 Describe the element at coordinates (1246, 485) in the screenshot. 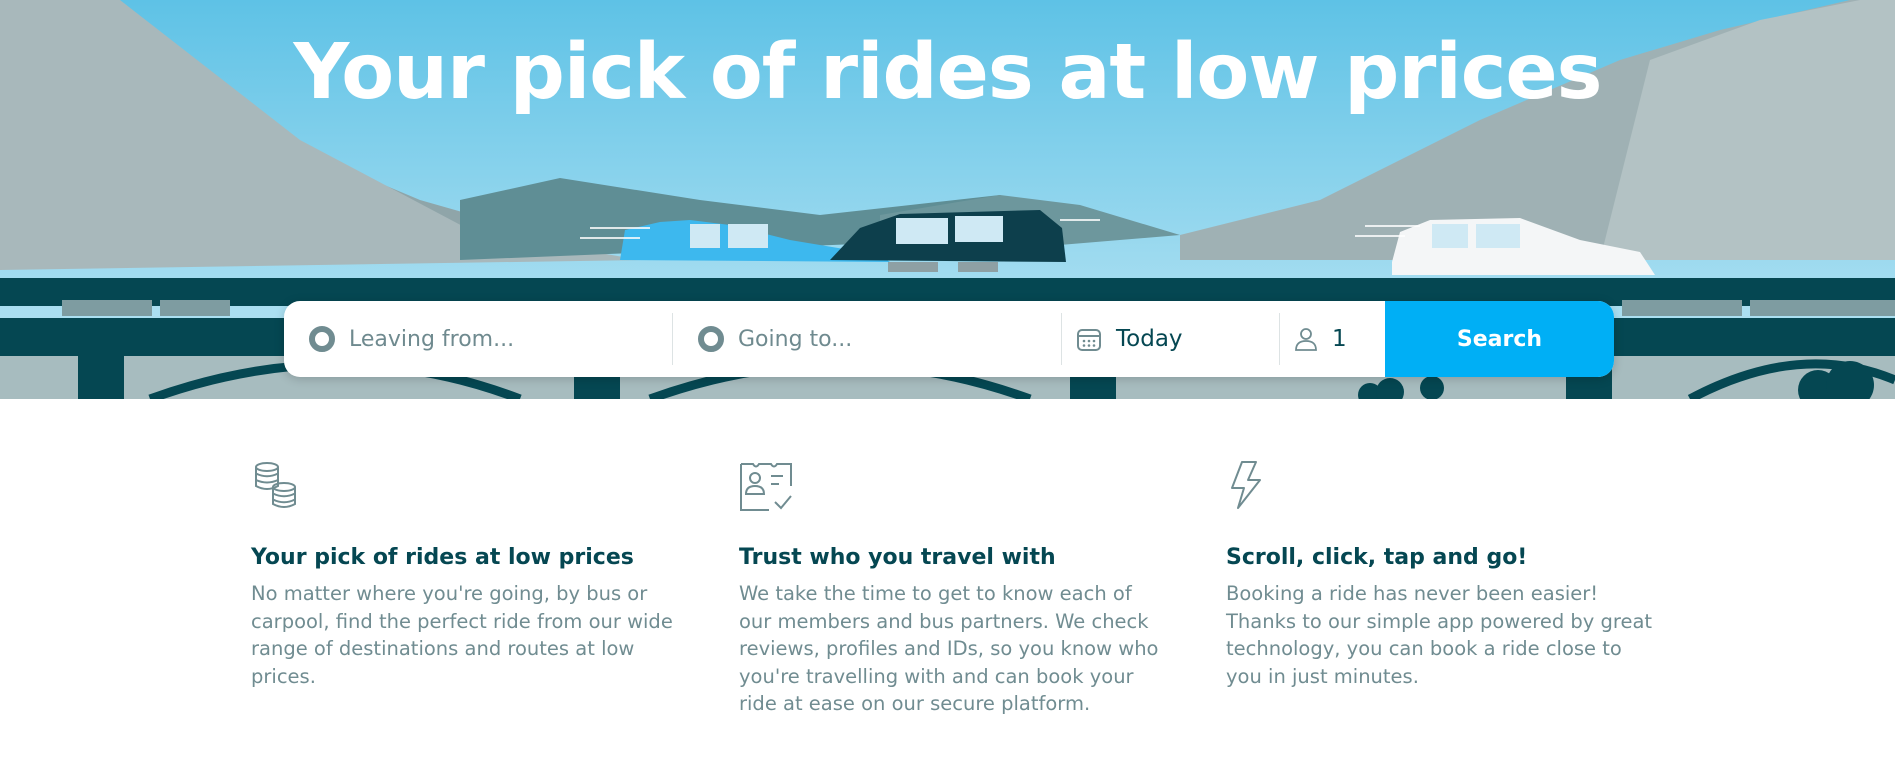

I see `lightning-icon` at that location.